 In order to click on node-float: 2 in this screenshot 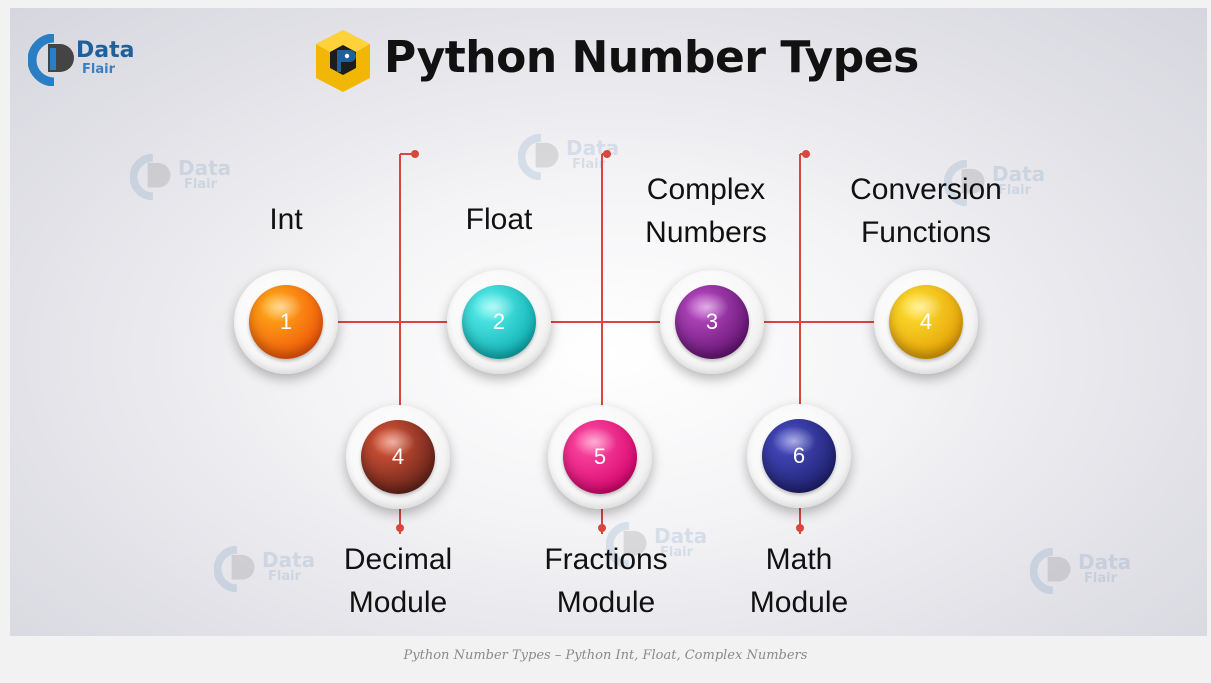, I will do `click(499, 322)`.